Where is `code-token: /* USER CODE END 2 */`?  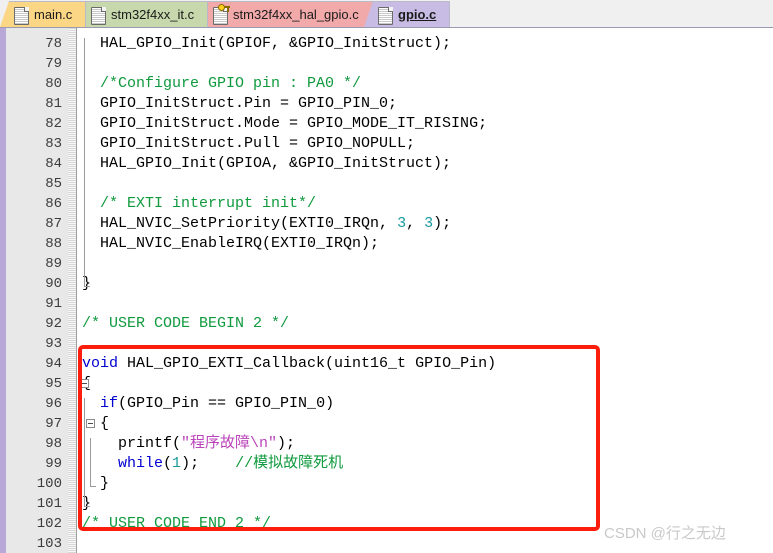
code-token: /* USER CODE END 2 */ is located at coordinates (177, 523).